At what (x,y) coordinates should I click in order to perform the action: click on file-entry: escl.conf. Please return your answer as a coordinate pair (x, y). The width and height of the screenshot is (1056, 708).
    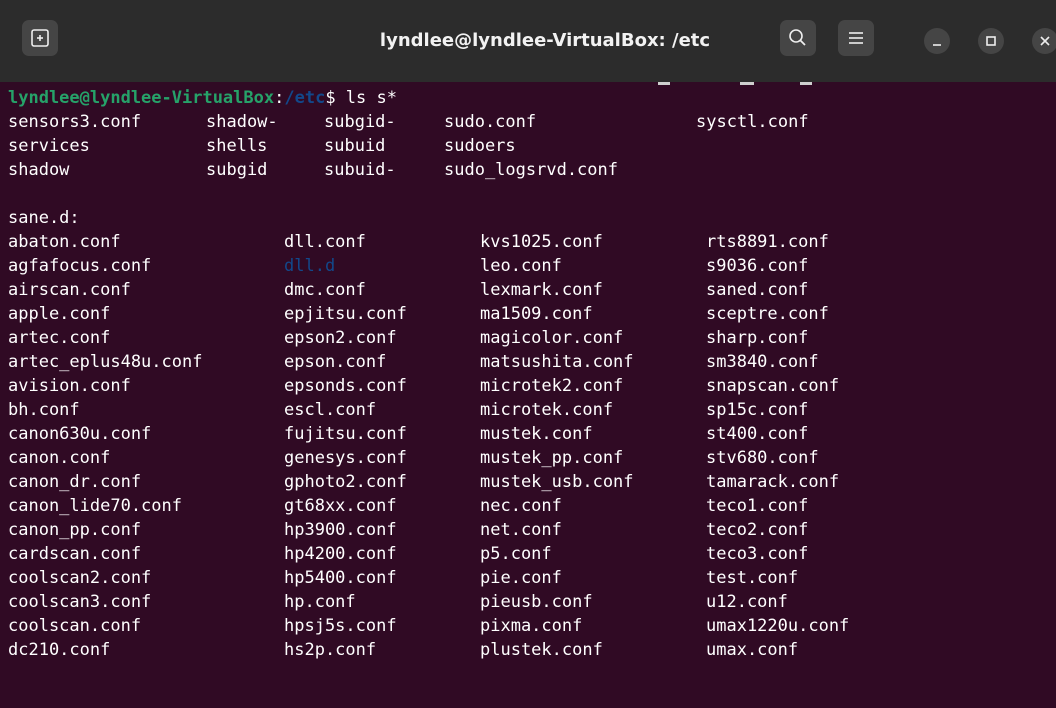
    Looking at the image, I should click on (330, 410).